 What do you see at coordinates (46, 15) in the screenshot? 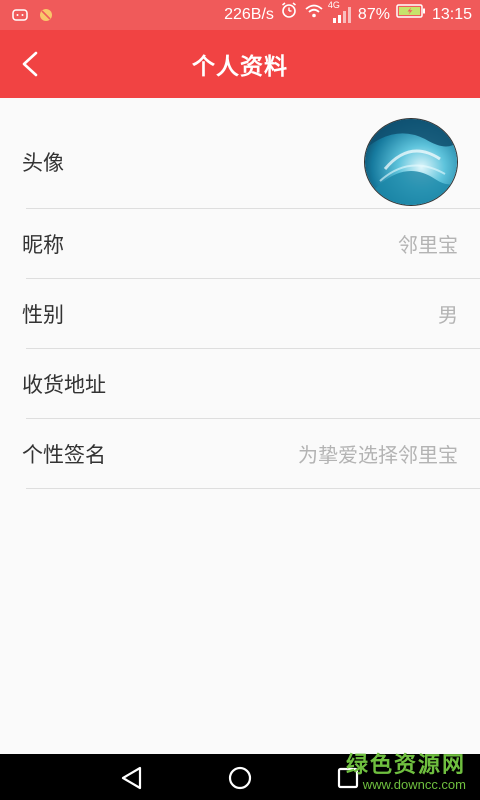
I see `no-disturb-icon` at bounding box center [46, 15].